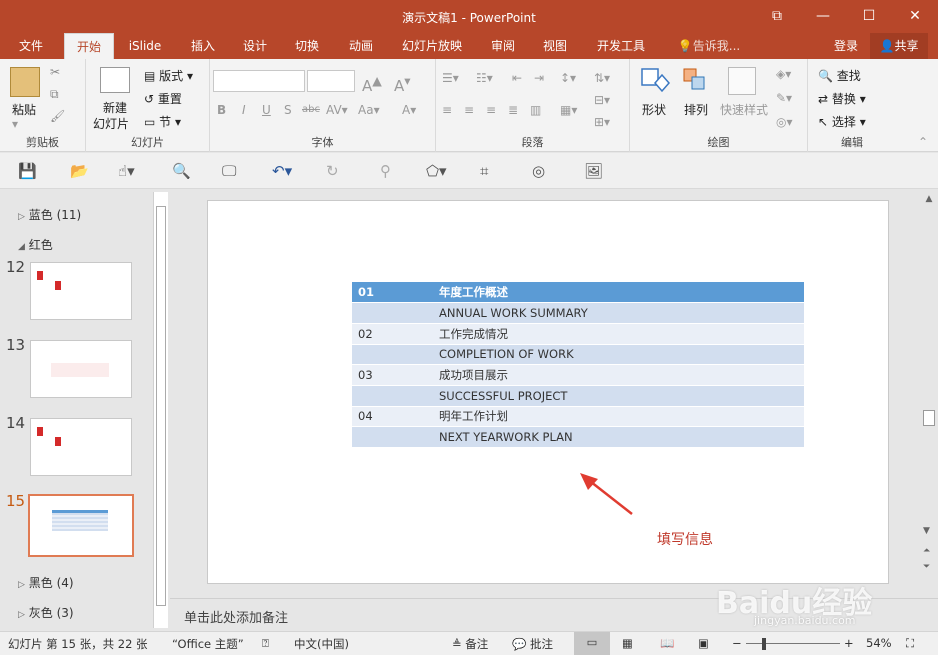 This screenshot has height=655, width=938. I want to click on table-row: COMPLETION OF WORK, so click(578, 355).